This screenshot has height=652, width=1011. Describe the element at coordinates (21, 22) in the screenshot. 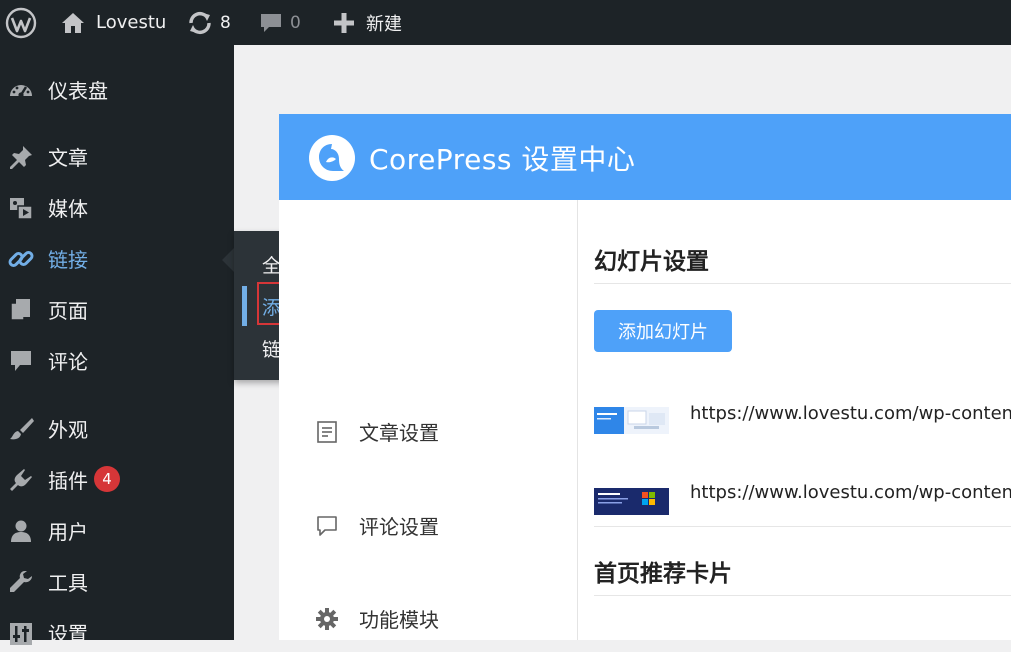

I see `wordpress-logo-icon` at that location.